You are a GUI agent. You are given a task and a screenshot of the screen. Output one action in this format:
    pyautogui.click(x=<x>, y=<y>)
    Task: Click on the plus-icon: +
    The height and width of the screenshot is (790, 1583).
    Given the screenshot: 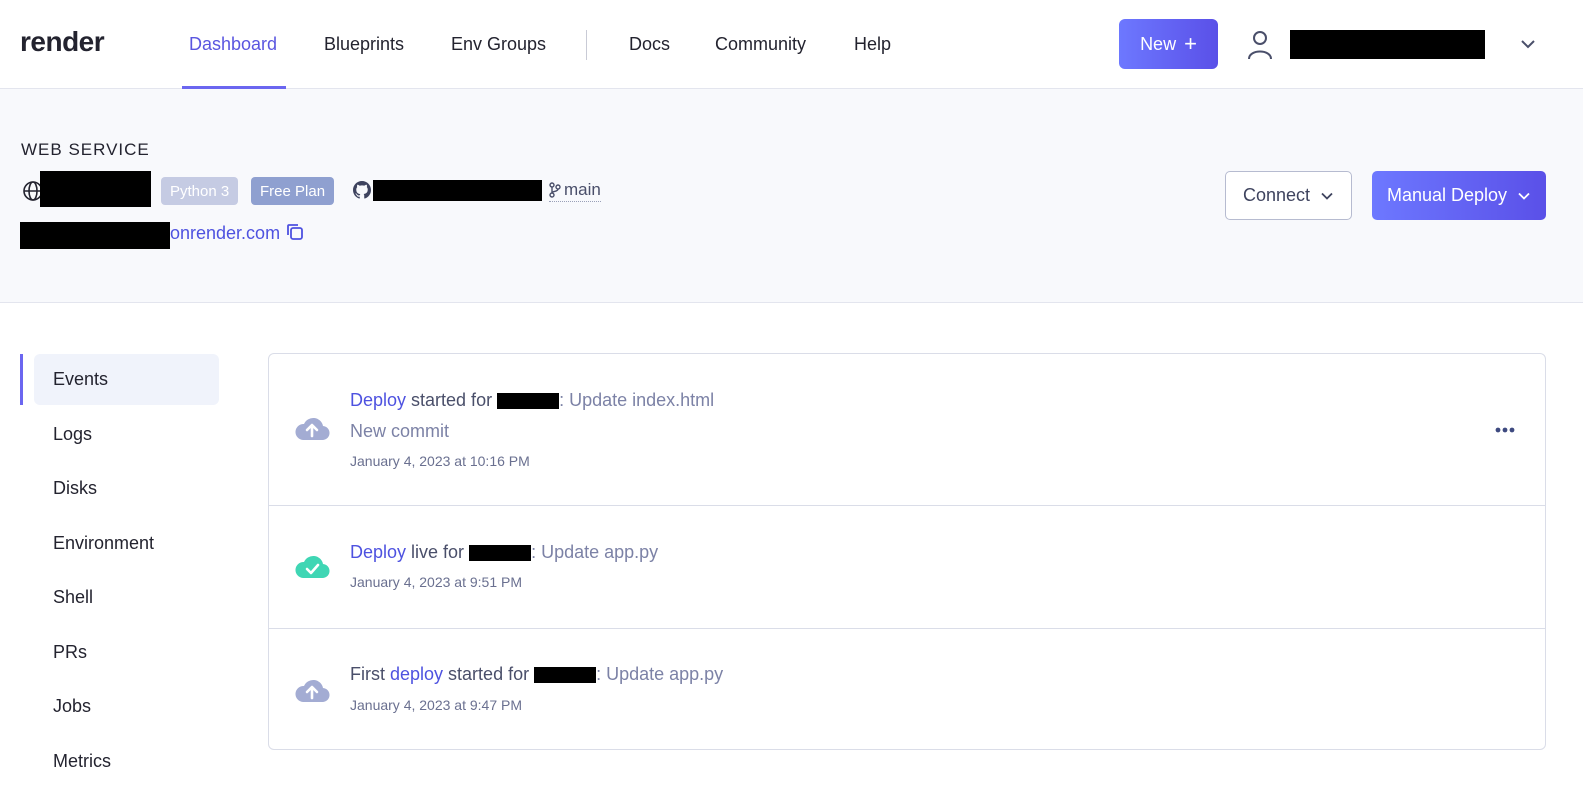 What is the action you would take?
    pyautogui.click(x=1190, y=43)
    